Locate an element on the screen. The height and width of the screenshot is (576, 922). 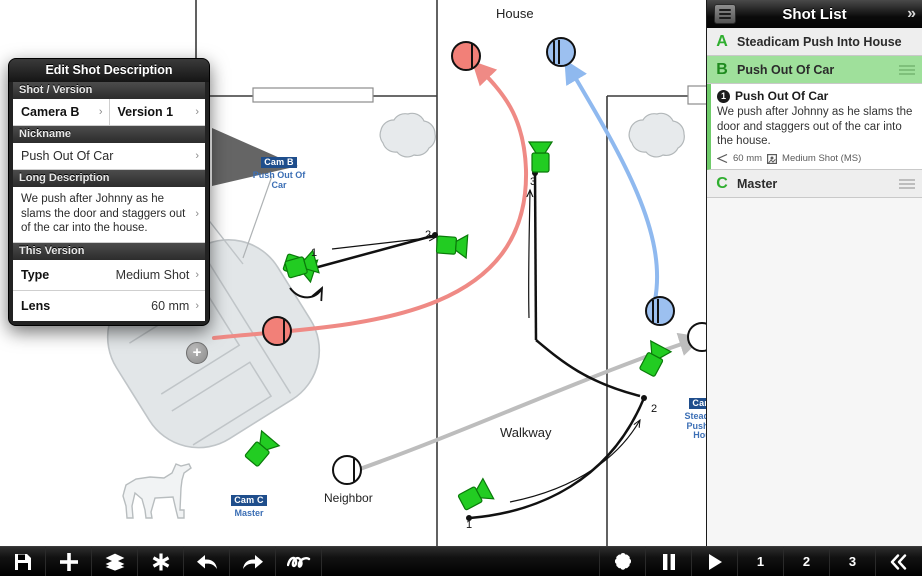
undo-button is located at coordinates (207, 561).